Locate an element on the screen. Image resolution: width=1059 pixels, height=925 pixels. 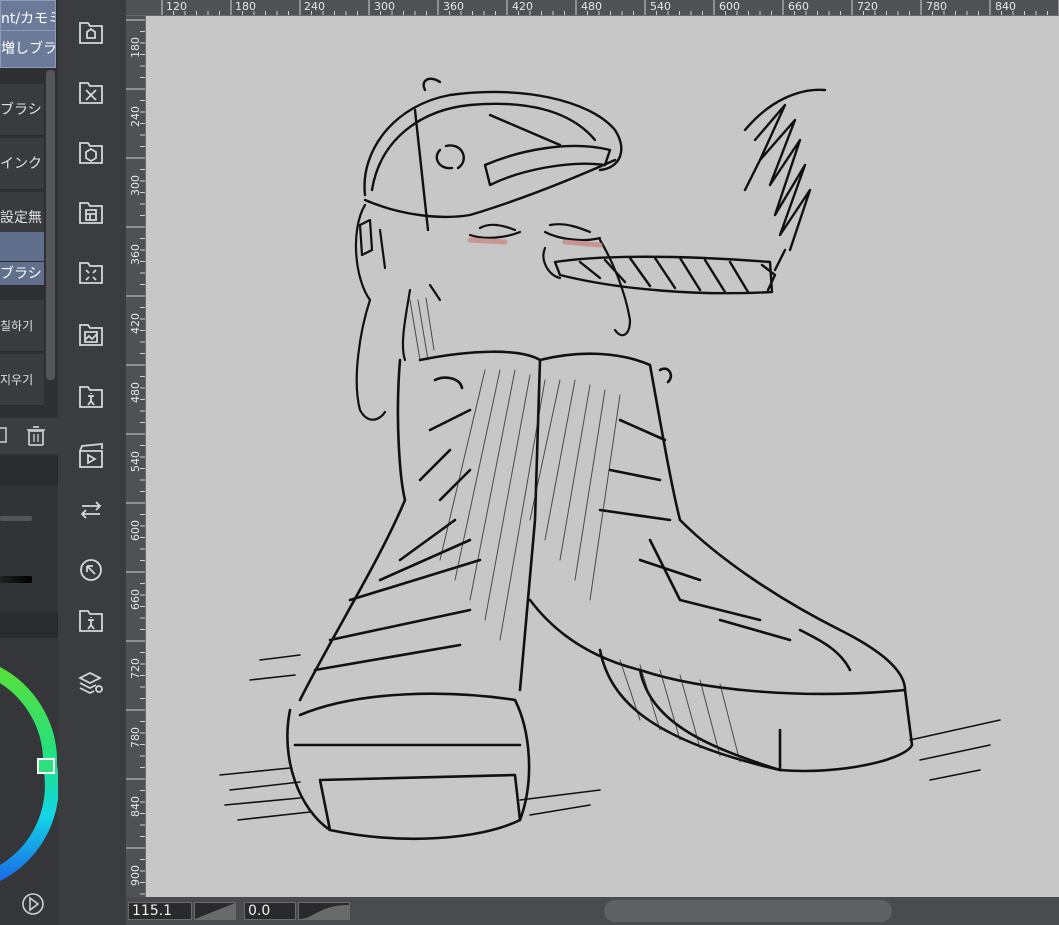
ruler-top-label: 420 is located at coordinates (522, 6).